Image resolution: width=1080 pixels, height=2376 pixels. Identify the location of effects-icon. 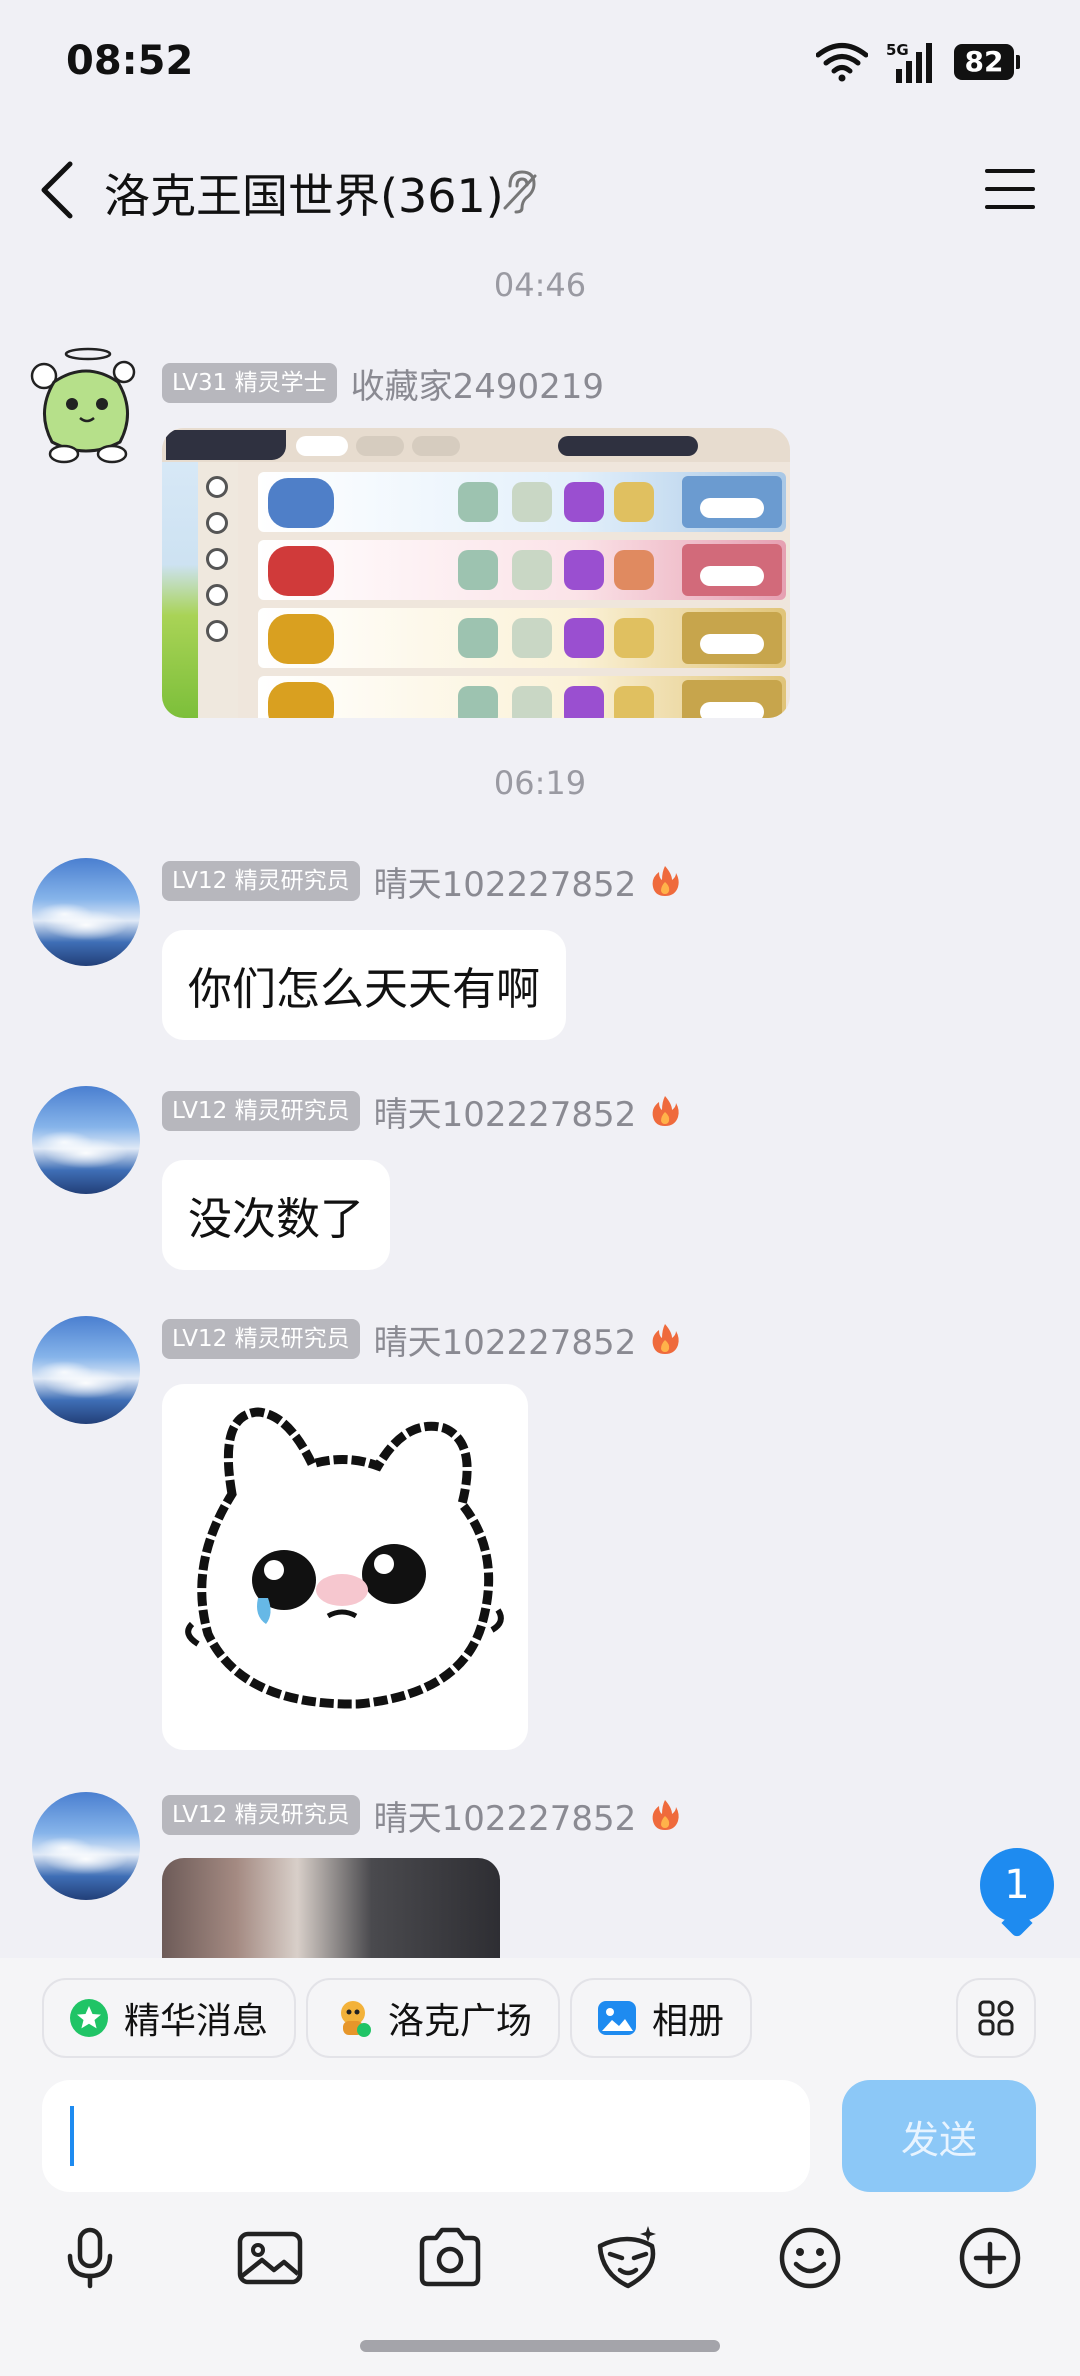
(628, 2258).